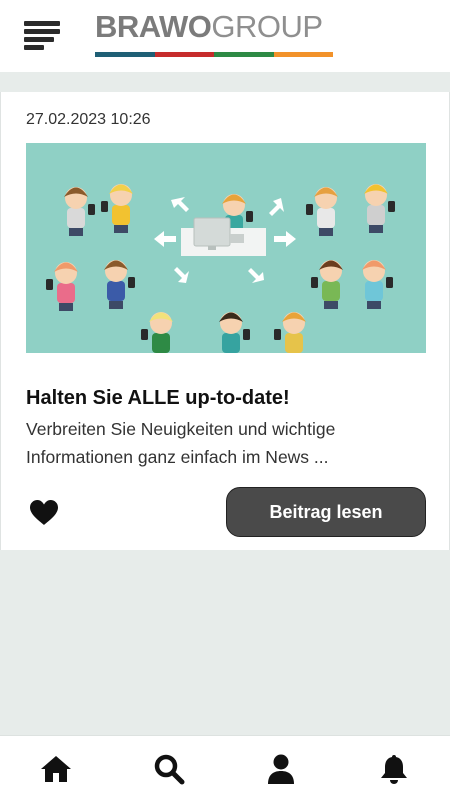  Describe the element at coordinates (88, 119) in the screenshot. I see `post-date: 27.02.2023 10:26` at that location.